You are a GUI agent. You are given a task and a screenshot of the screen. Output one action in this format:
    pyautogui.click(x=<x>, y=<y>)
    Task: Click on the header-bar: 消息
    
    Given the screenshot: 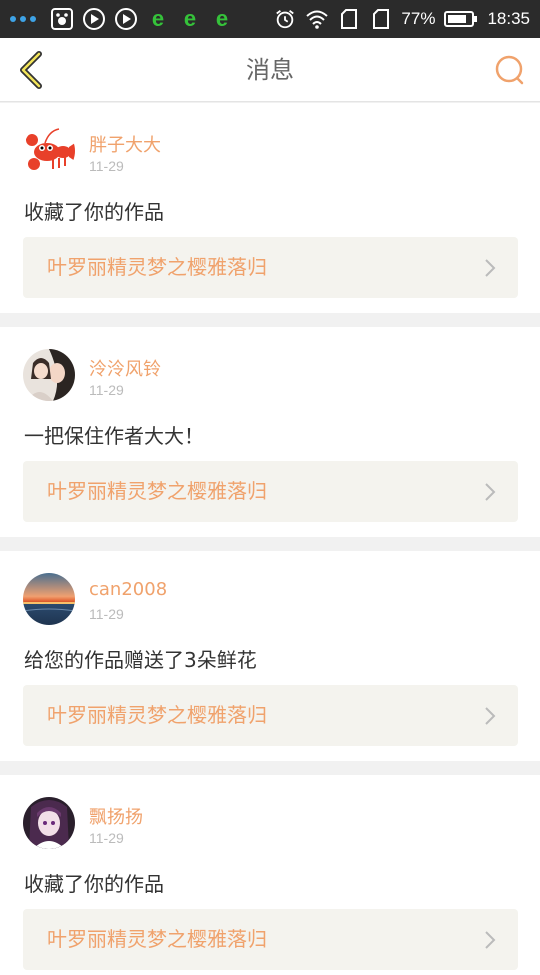 What is the action you would take?
    pyautogui.click(x=270, y=70)
    